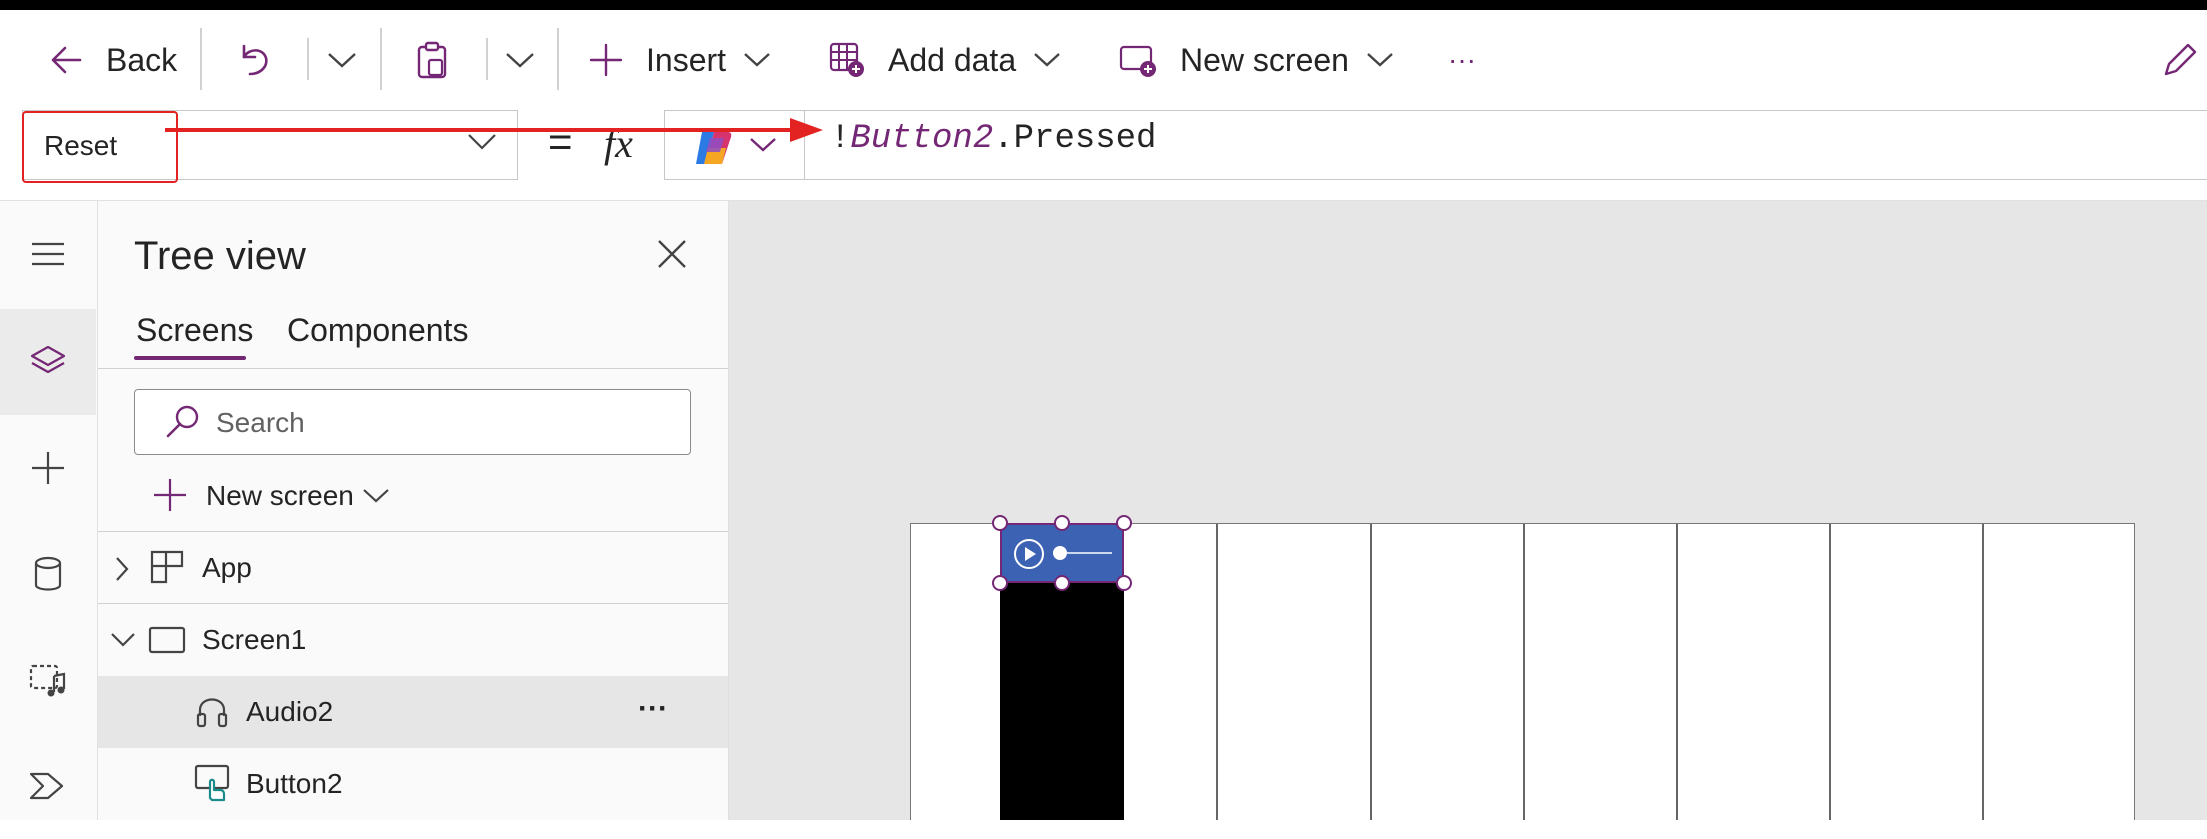 The width and height of the screenshot is (2207, 839). Describe the element at coordinates (672, 254) in the screenshot. I see `close-icon` at that location.